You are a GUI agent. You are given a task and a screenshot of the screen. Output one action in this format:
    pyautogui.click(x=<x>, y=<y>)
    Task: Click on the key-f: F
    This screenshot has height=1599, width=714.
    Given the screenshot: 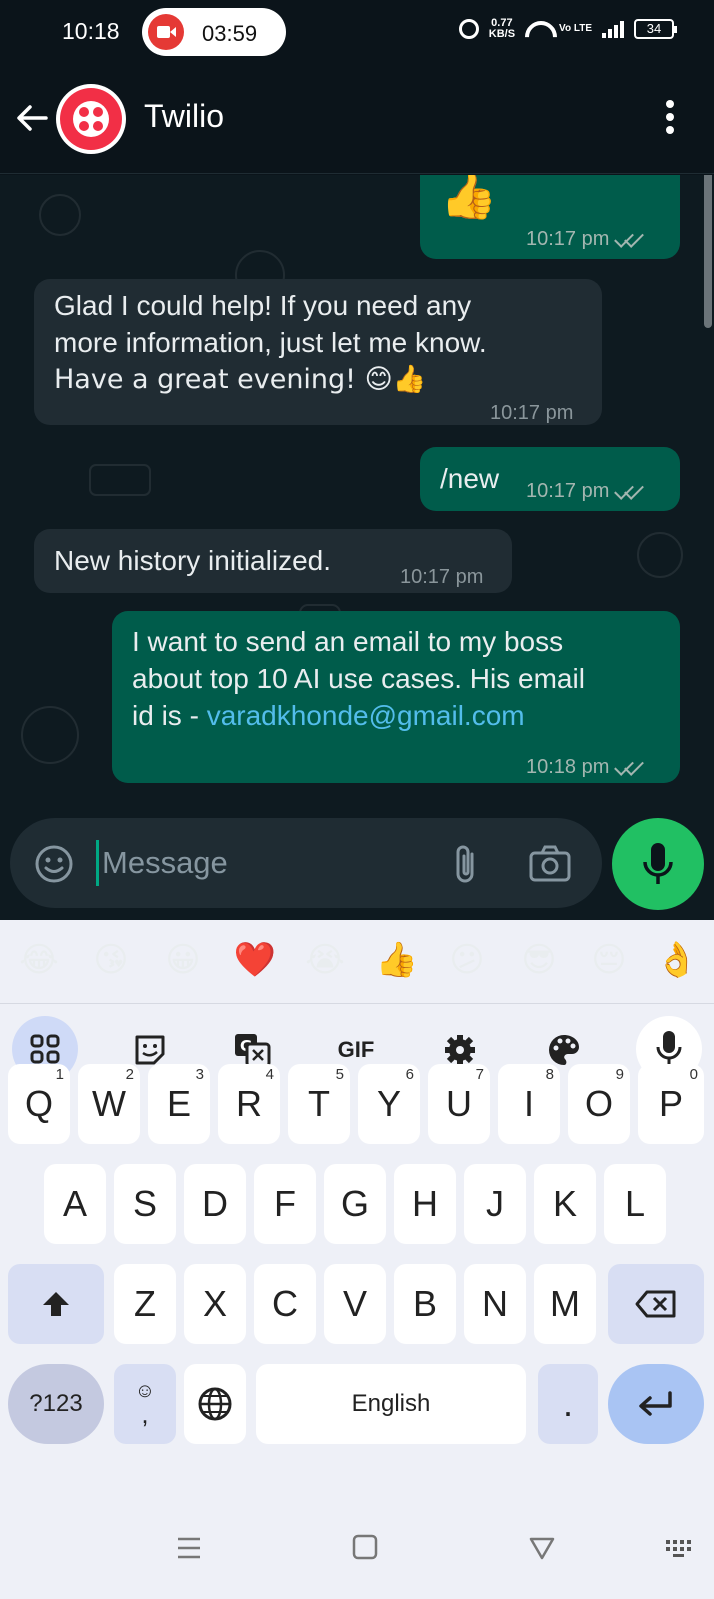 What is the action you would take?
    pyautogui.click(x=285, y=1204)
    